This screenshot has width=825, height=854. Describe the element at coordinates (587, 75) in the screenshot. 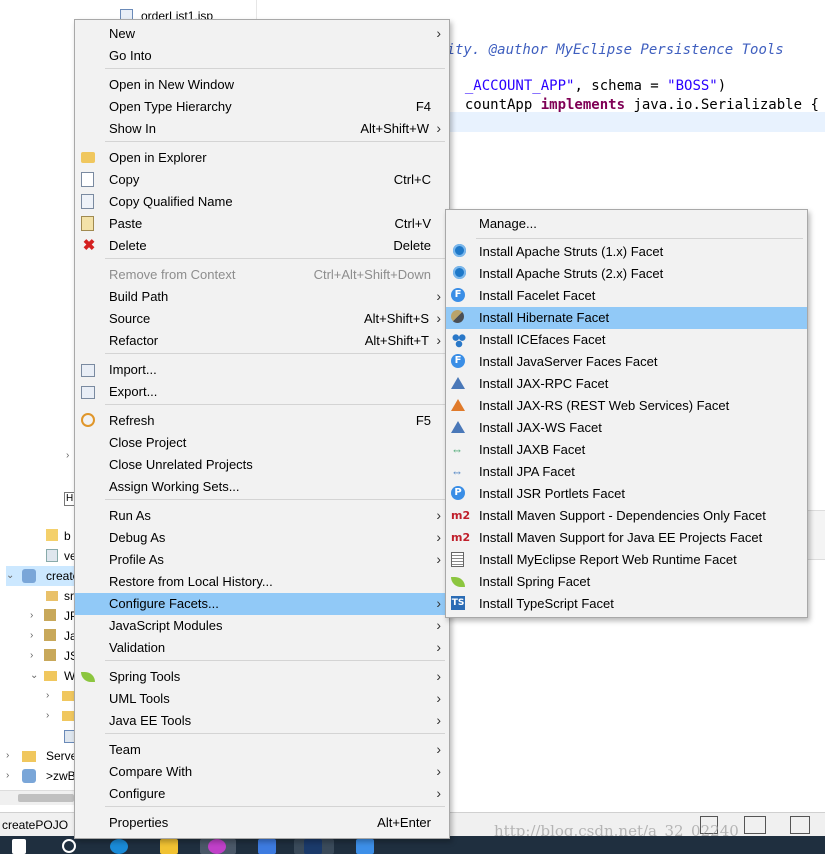

I see `code-line-table-annotation: _ACCOUNT_APP", schema = "BOSS")` at that location.